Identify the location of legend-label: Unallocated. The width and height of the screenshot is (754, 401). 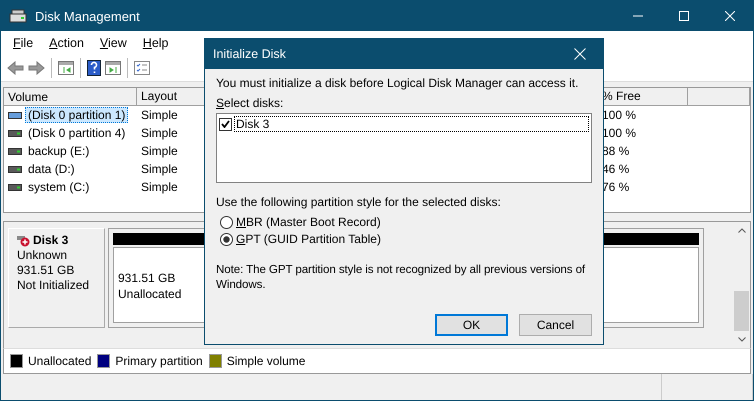
(60, 361).